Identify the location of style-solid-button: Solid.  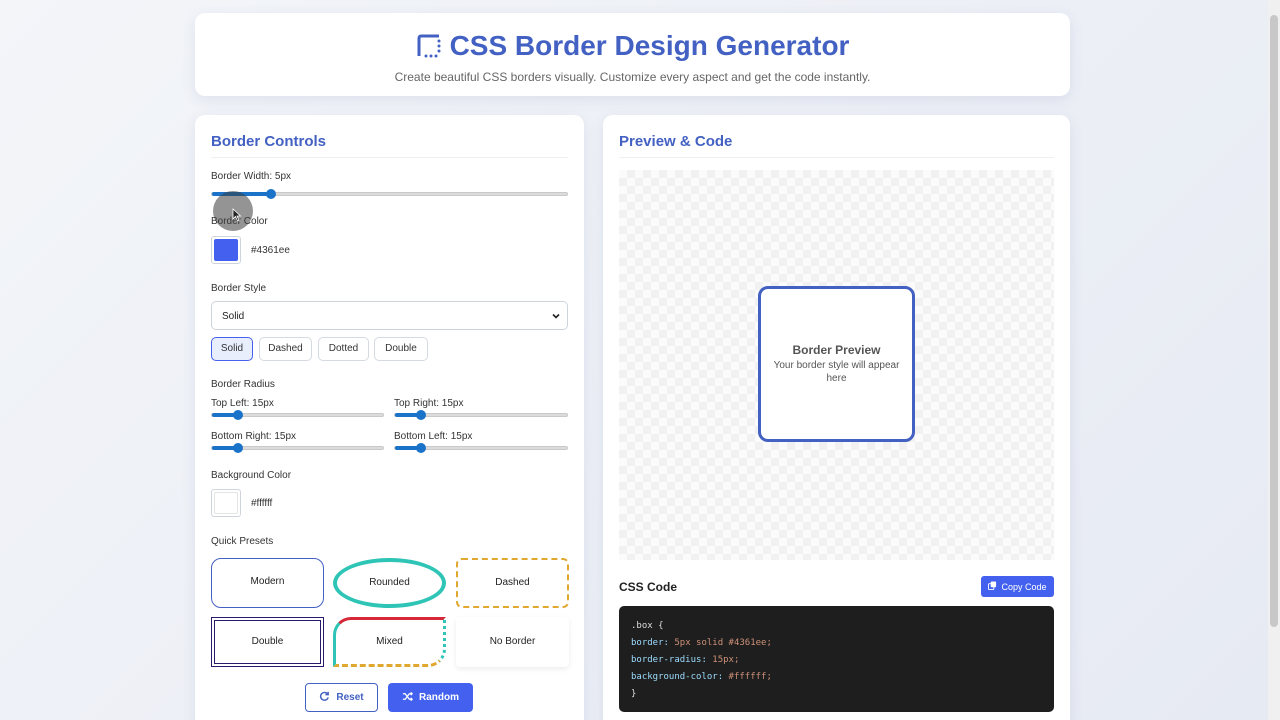
(232, 349).